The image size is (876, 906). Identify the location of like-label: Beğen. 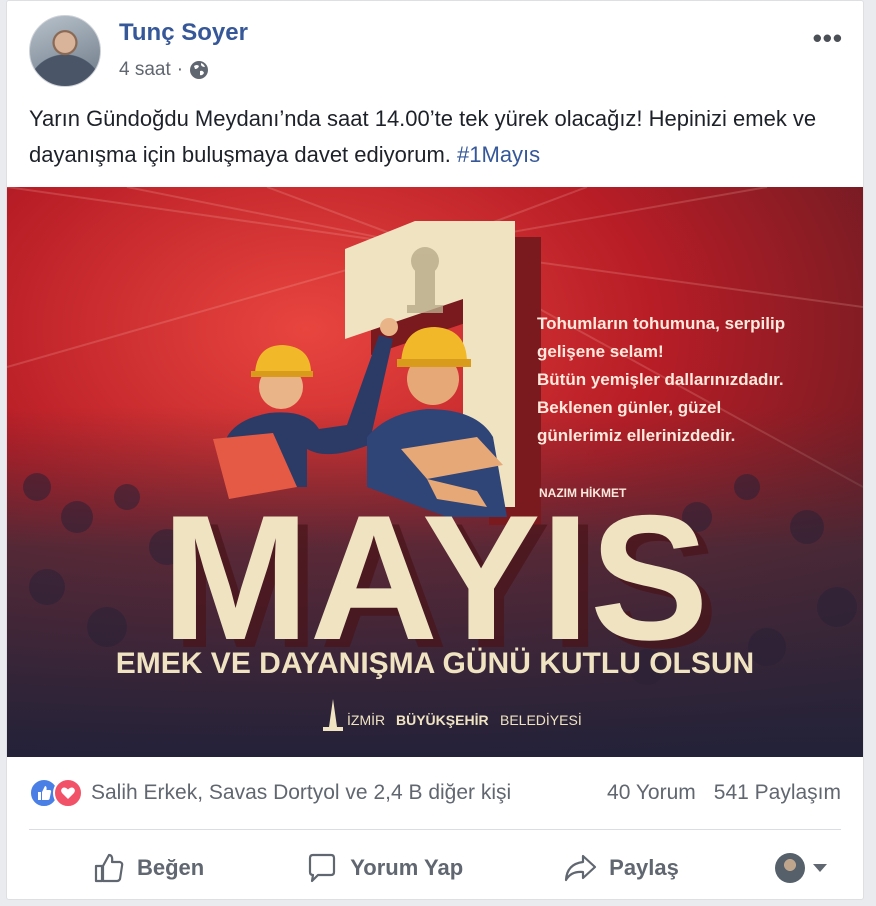
(171, 867).